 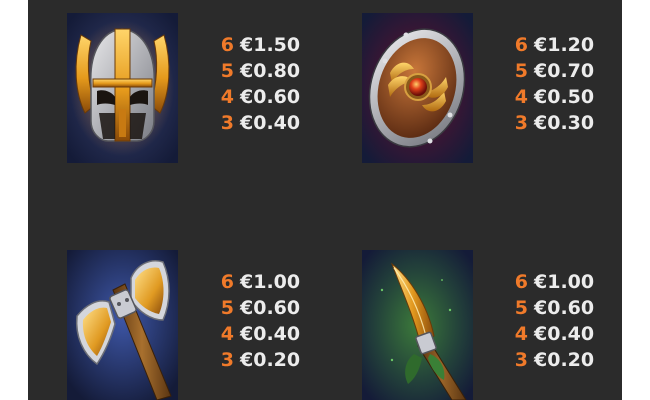 I want to click on shield-paytable: 6 €1.20 5 €0.70 4 €0.50 3 €0.30, so click(x=567, y=84).